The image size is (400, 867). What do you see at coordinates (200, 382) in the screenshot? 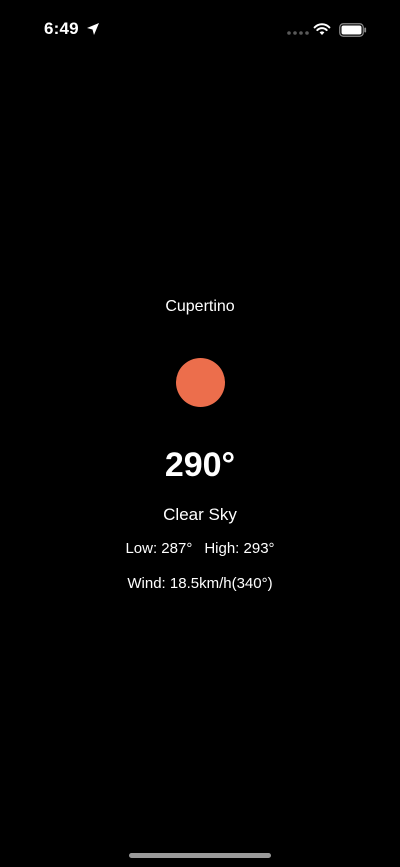
I see `sun-icon` at bounding box center [200, 382].